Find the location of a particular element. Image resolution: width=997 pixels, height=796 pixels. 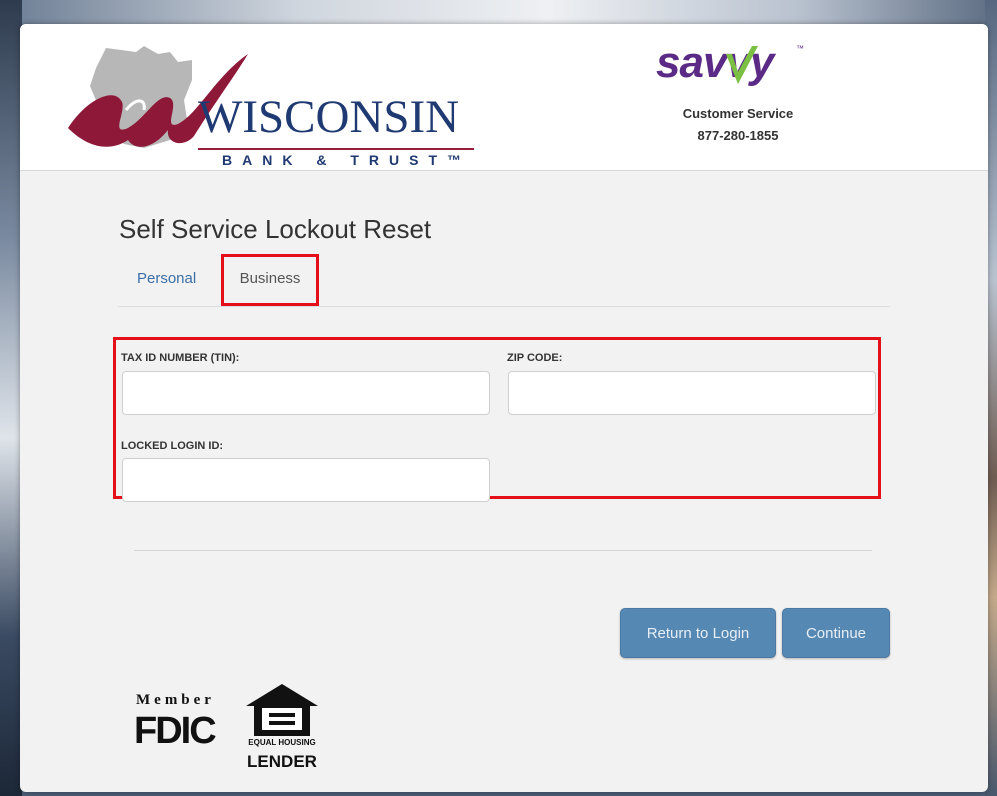

background-top is located at coordinates (498, 13).